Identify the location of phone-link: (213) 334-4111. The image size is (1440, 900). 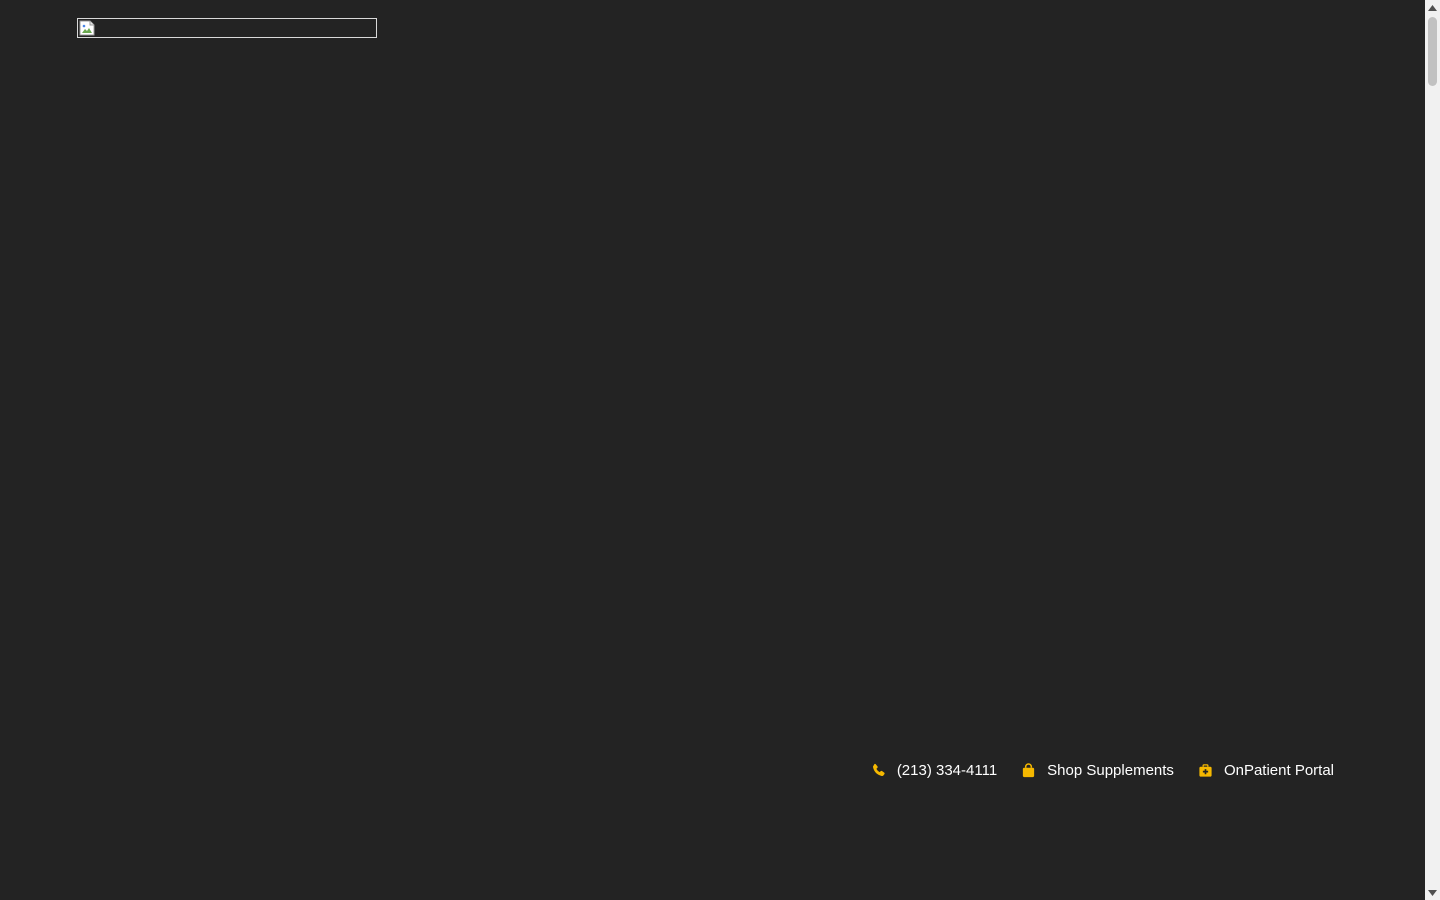
(934, 770).